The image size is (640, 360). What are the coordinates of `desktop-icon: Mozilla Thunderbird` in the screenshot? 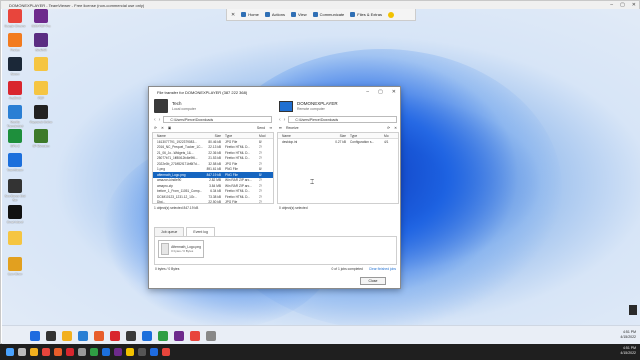 It's located at (15, 116).